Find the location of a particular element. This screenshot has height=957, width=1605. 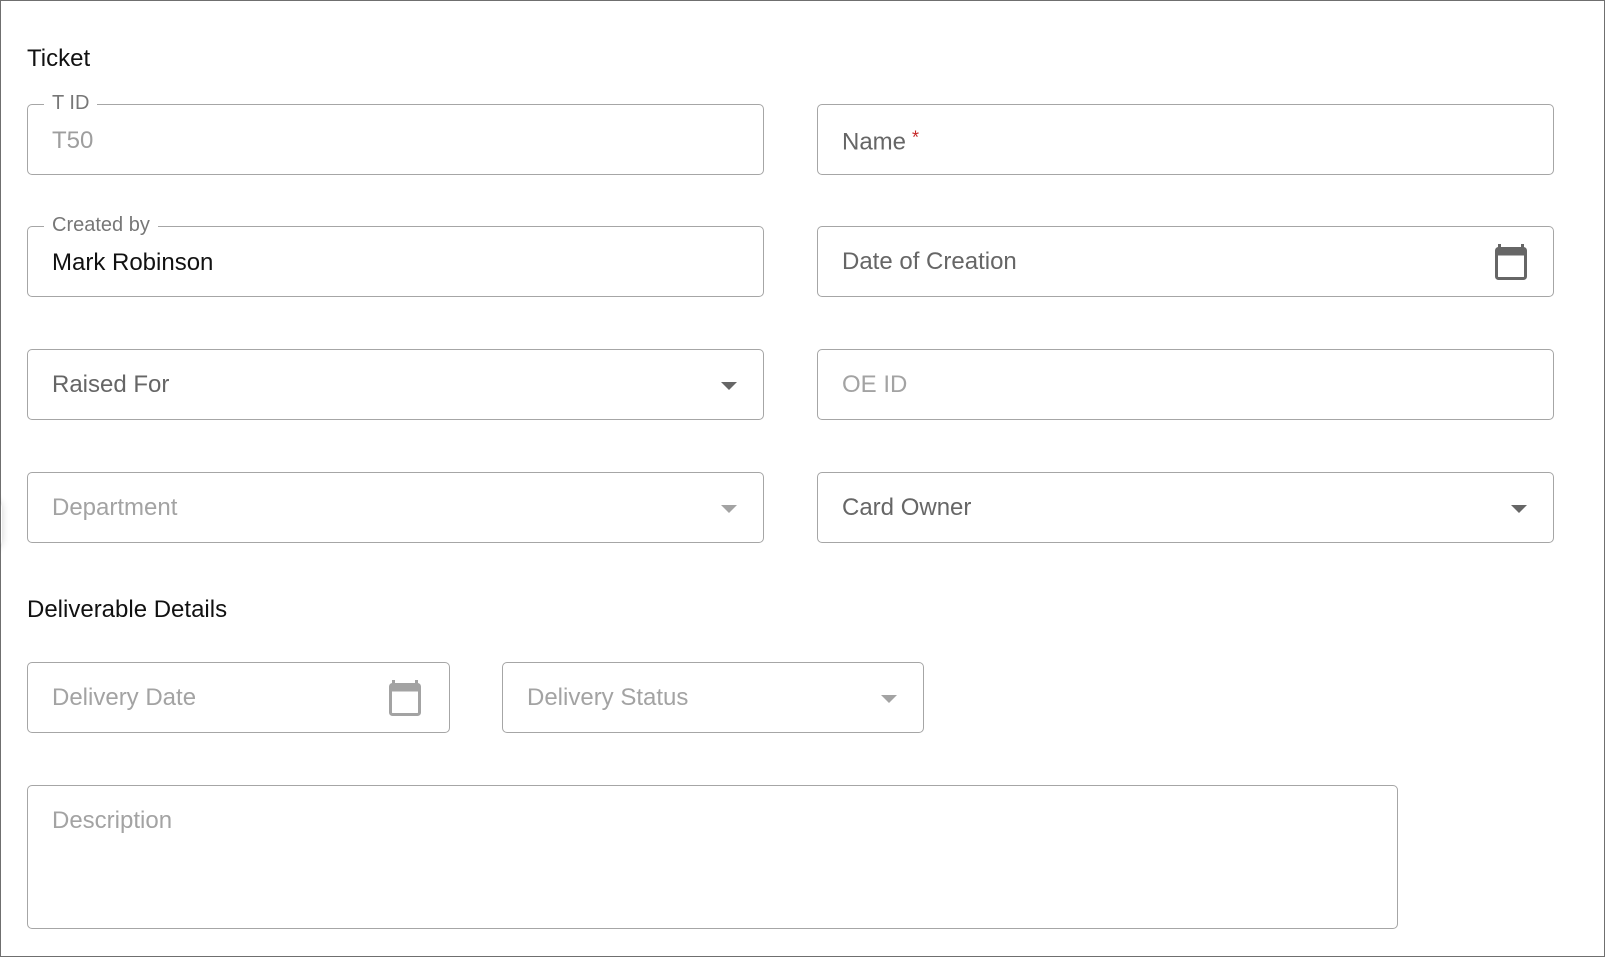

card-owner-select: Card Owner is located at coordinates (1185, 507).